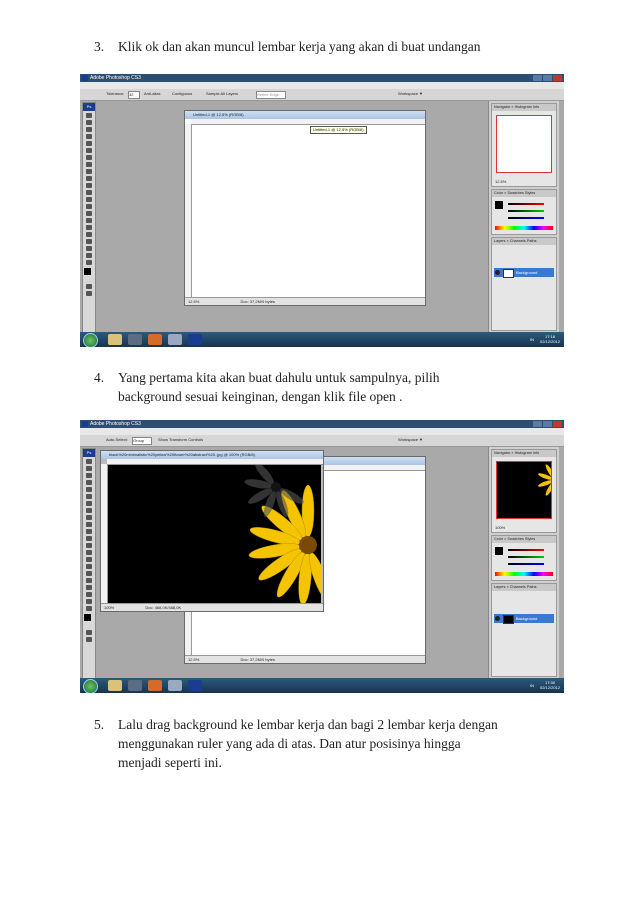 This screenshot has width=638, height=903. What do you see at coordinates (90, 686) in the screenshot?
I see `start-button` at bounding box center [90, 686].